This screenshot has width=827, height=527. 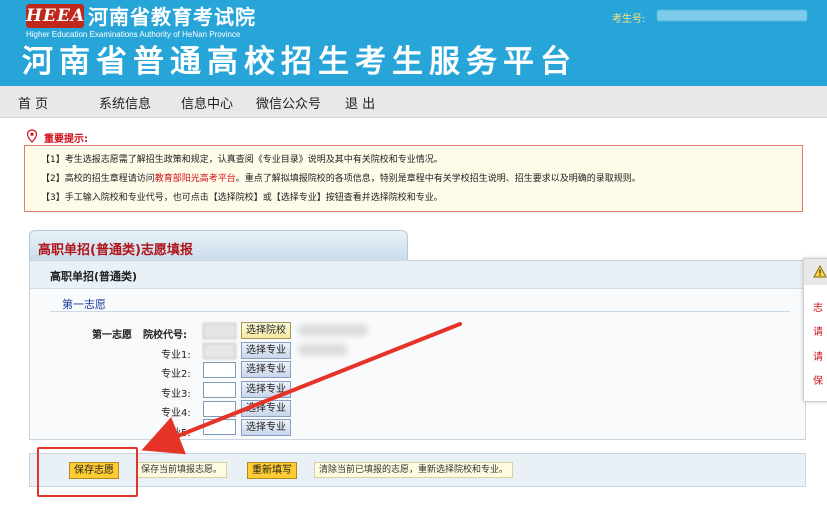 I want to click on side-popup: 志 请 请 保, so click(x=815, y=330).